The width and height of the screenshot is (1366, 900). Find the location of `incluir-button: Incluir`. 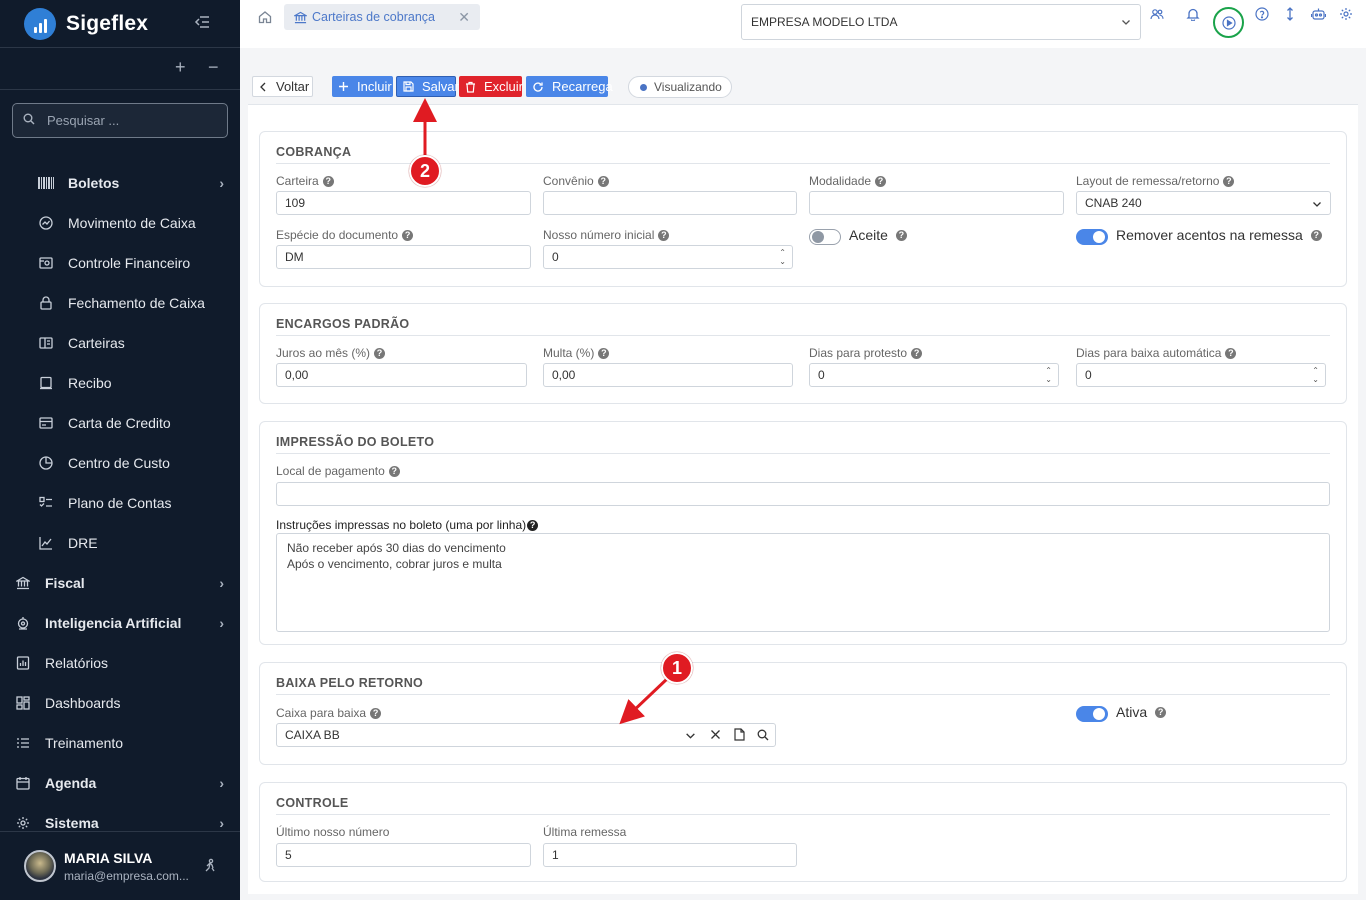

incluir-button: Incluir is located at coordinates (362, 86).